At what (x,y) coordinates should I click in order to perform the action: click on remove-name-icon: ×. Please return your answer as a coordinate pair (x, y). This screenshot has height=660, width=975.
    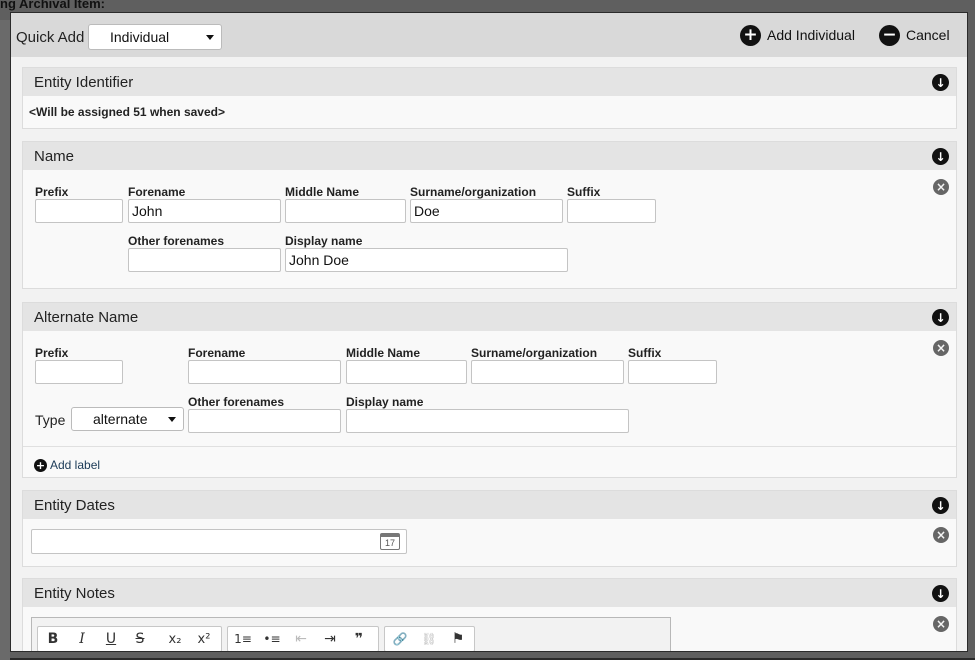
    Looking at the image, I should click on (941, 187).